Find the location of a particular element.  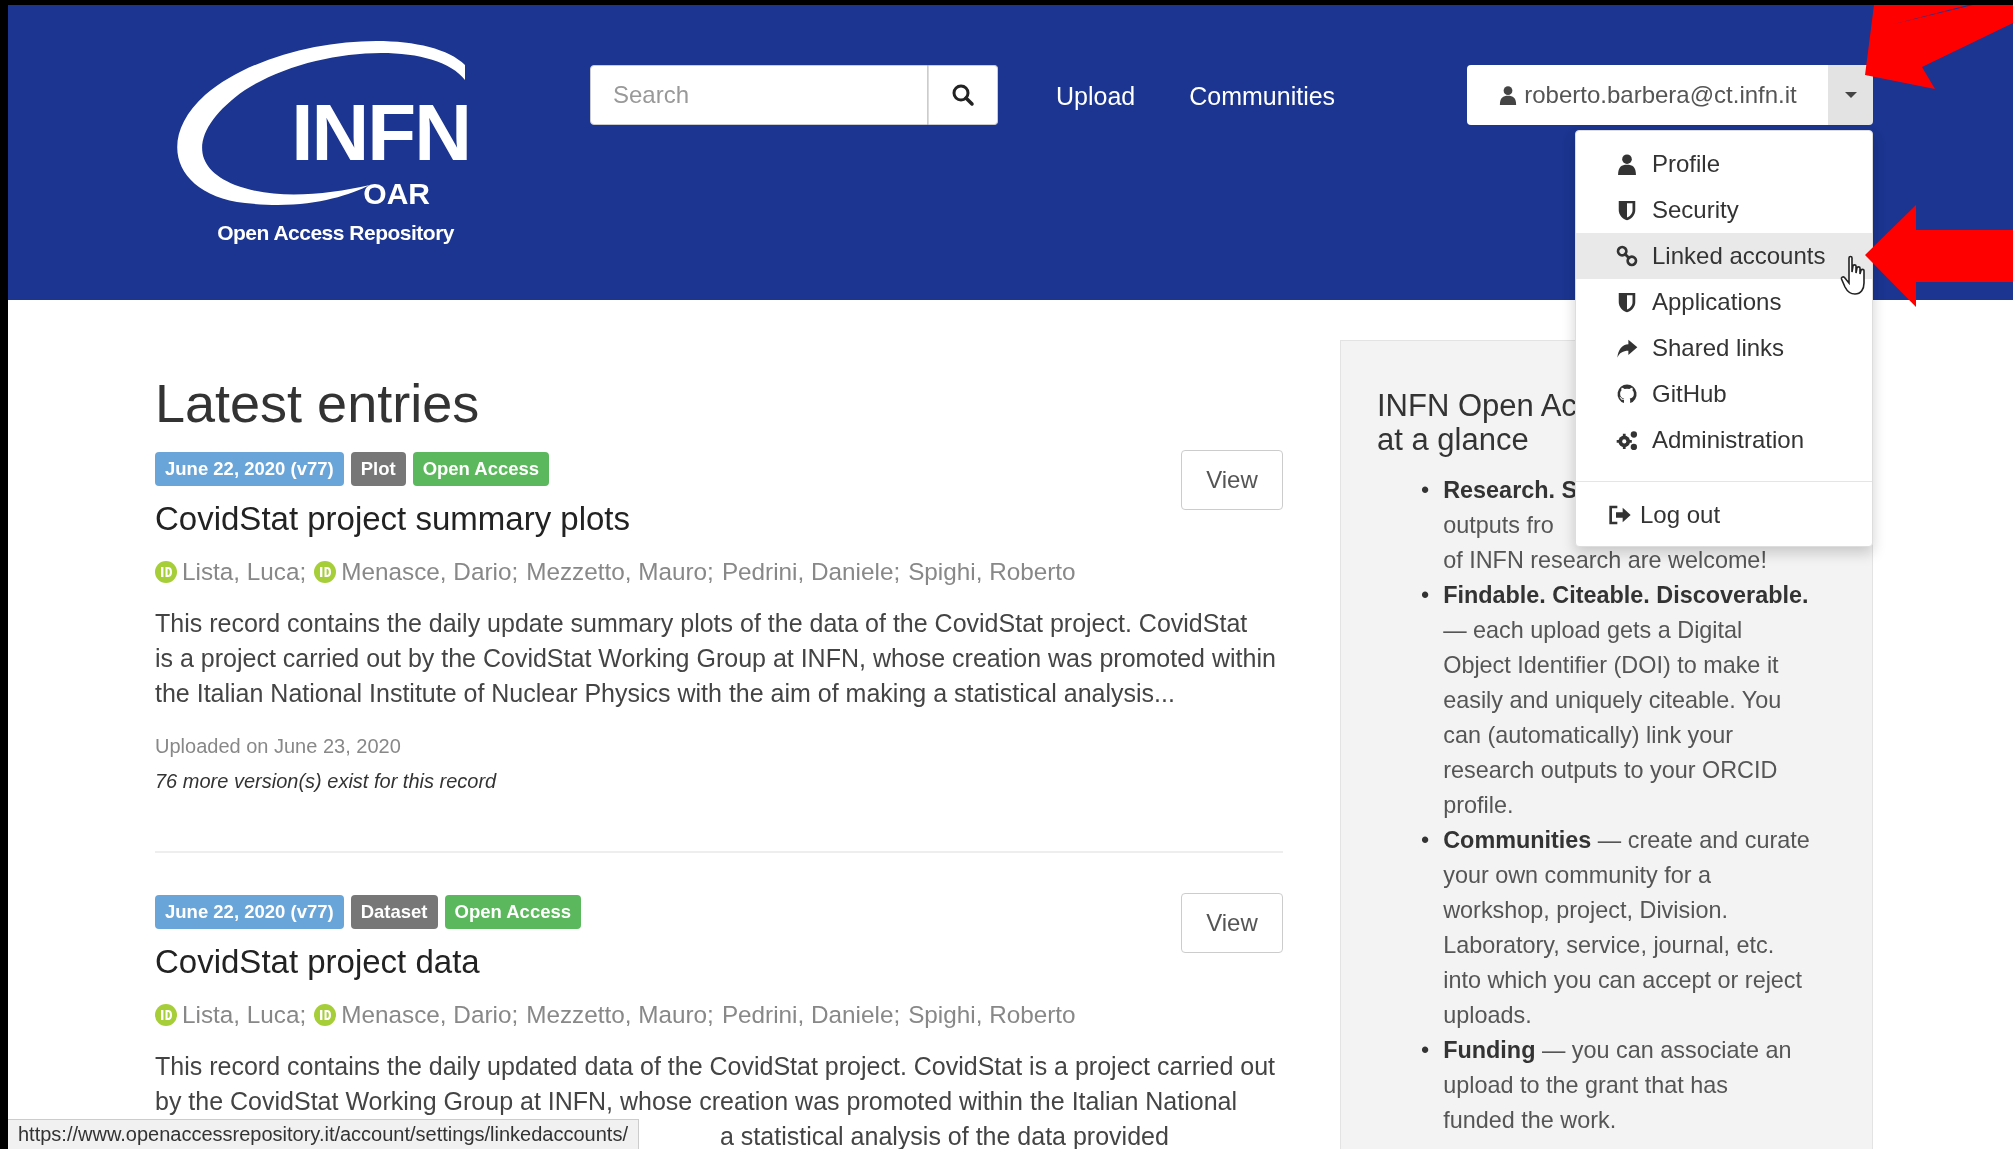

feature-text-line: Laboratory, service, journal, etc. is located at coordinates (1609, 945).